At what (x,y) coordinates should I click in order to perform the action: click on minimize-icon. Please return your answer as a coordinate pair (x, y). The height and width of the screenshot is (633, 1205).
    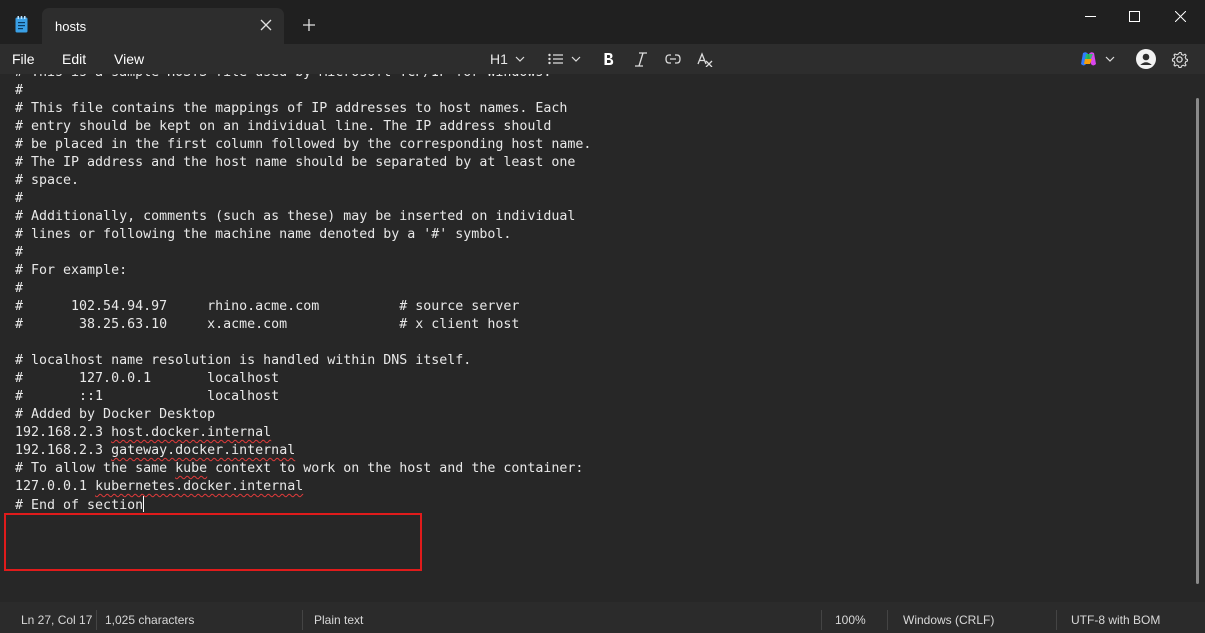
    Looking at the image, I should click on (1090, 16).